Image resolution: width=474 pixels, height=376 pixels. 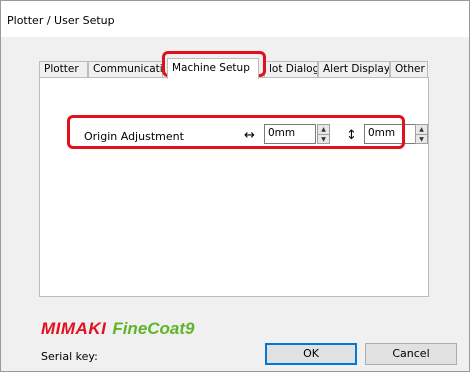 I want to click on brand-logo: MIMAKI FineCoat9, so click(x=118, y=329).